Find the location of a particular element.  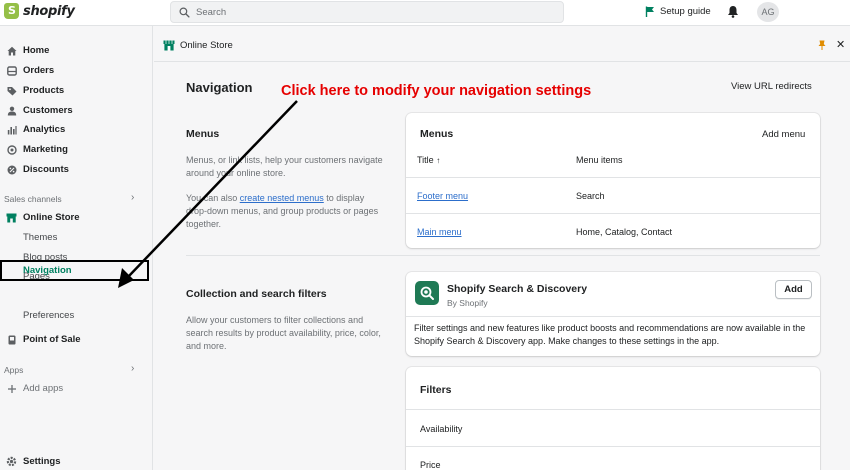

sidebar-item-marketing: Marketing is located at coordinates (37, 149).